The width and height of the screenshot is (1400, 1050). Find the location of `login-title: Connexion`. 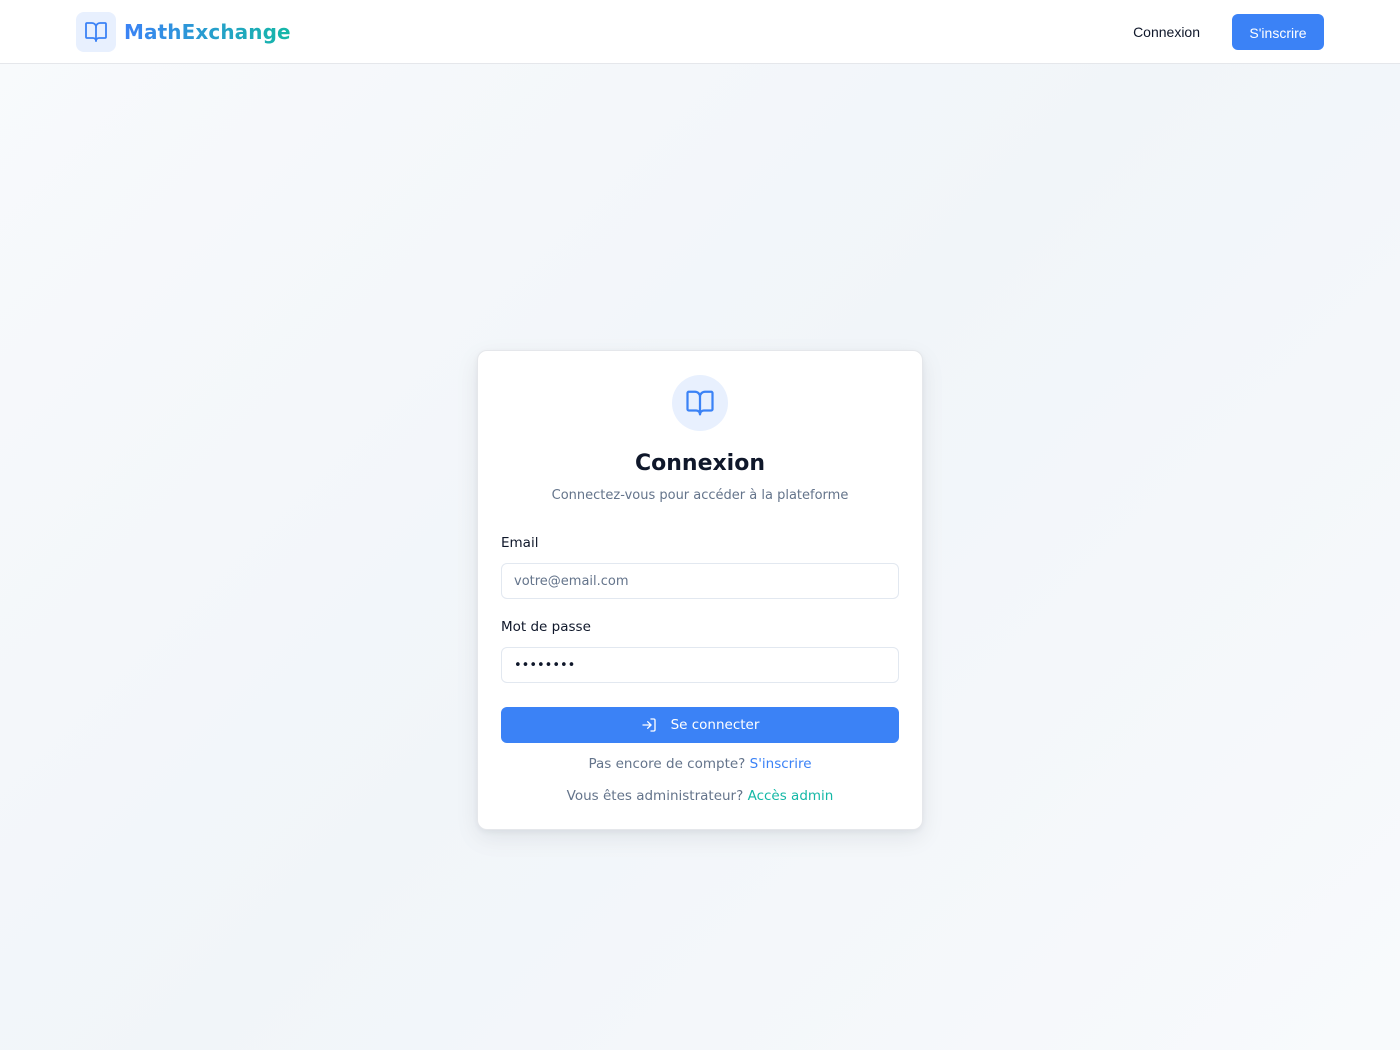

login-title: Connexion is located at coordinates (699, 463).